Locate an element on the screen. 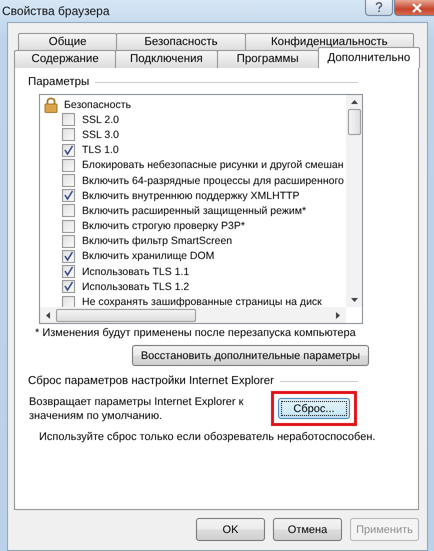 This screenshot has width=434, height=551. vertical-scrollbar is located at coordinates (354, 201).